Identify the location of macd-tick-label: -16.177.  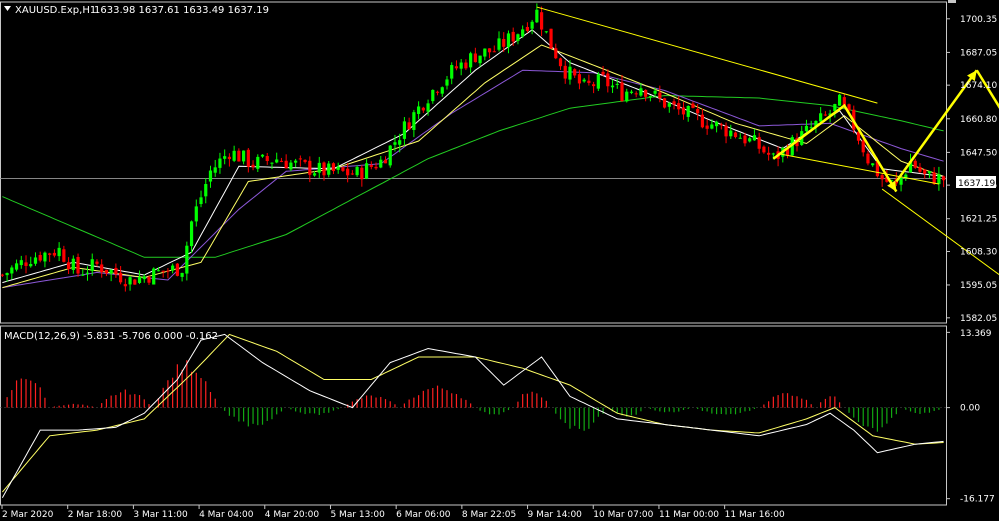
(977, 500).